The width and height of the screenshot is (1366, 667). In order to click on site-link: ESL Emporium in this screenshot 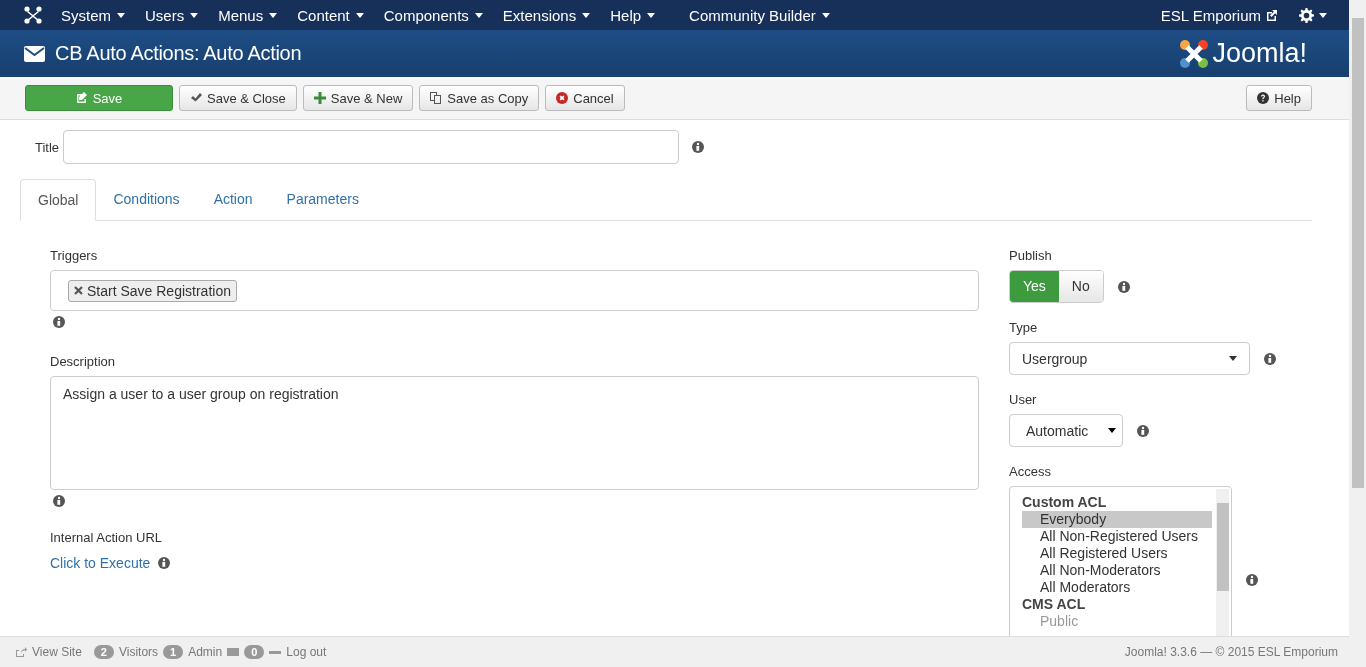, I will do `click(1210, 15)`.